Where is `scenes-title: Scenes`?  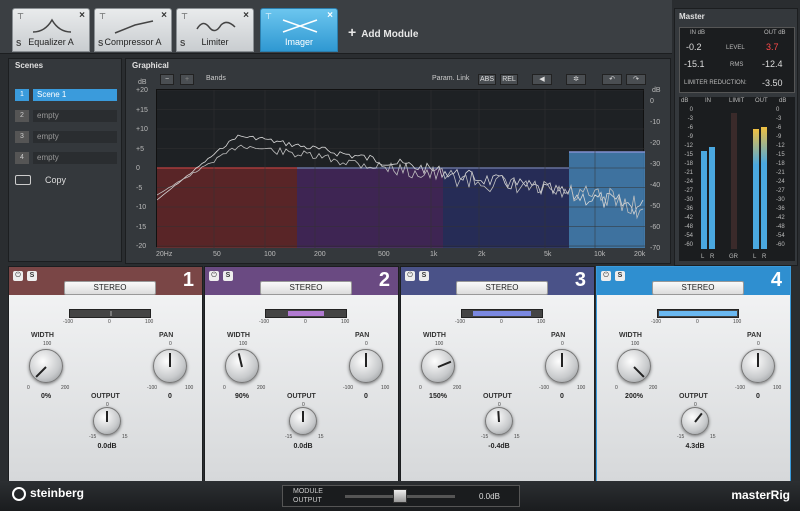
scenes-title: Scenes is located at coordinates (29, 65).